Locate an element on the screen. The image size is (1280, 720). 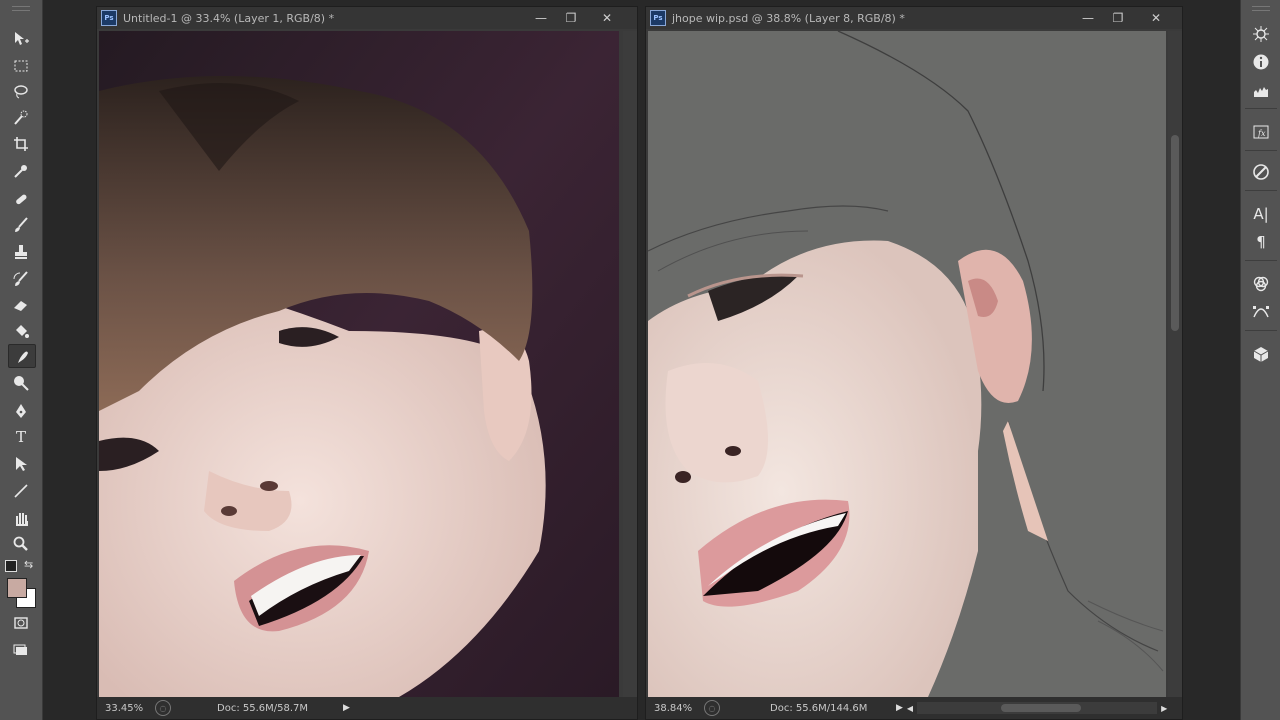
horizontal-scrollbar is located at coordinates (1037, 708).